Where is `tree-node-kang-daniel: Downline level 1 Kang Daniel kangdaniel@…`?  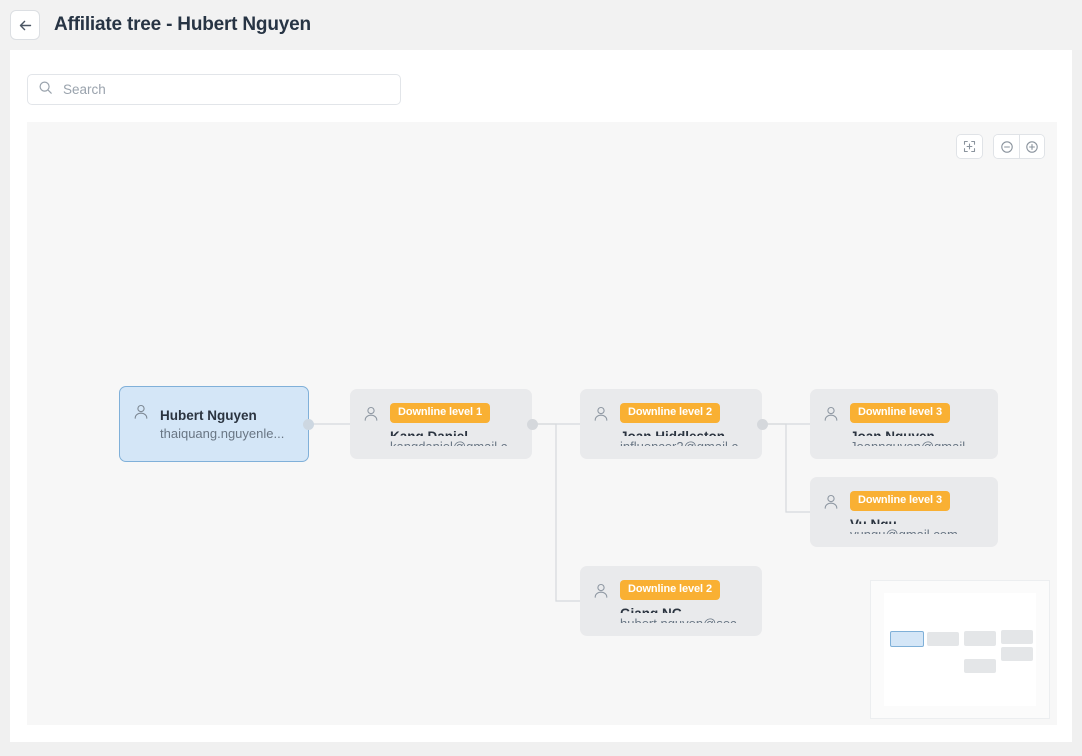
tree-node-kang-daniel: Downline level 1 Kang Daniel kangdaniel@… is located at coordinates (444, 424).